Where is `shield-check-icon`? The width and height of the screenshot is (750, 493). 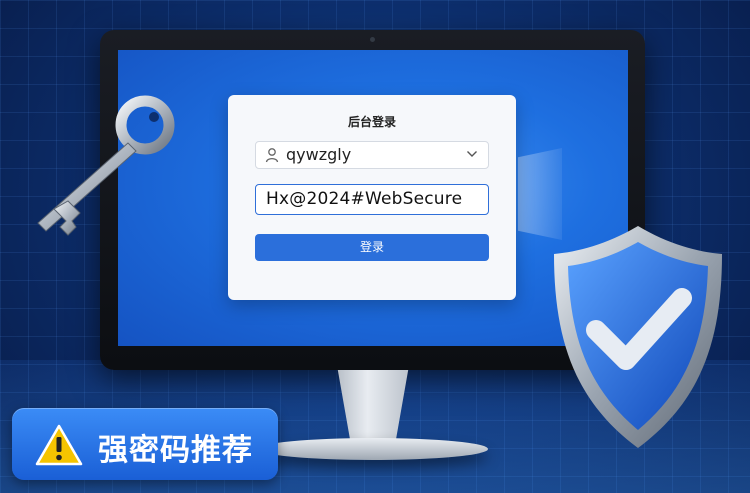
shield-check-icon is located at coordinates (638, 337).